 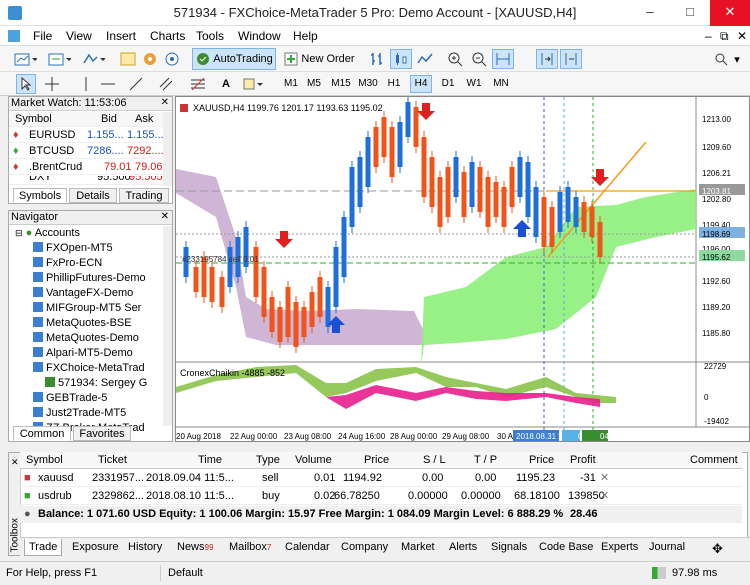 I want to click on tab-symbols: Symbols, so click(x=40, y=195).